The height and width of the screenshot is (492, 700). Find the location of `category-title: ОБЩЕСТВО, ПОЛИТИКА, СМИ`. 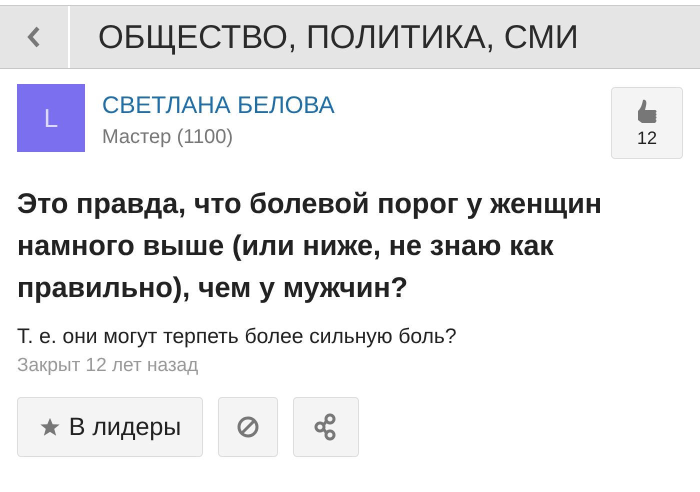

category-title: ОБЩЕСТВО, ПОЛИТИКА, СМИ is located at coordinates (338, 37).